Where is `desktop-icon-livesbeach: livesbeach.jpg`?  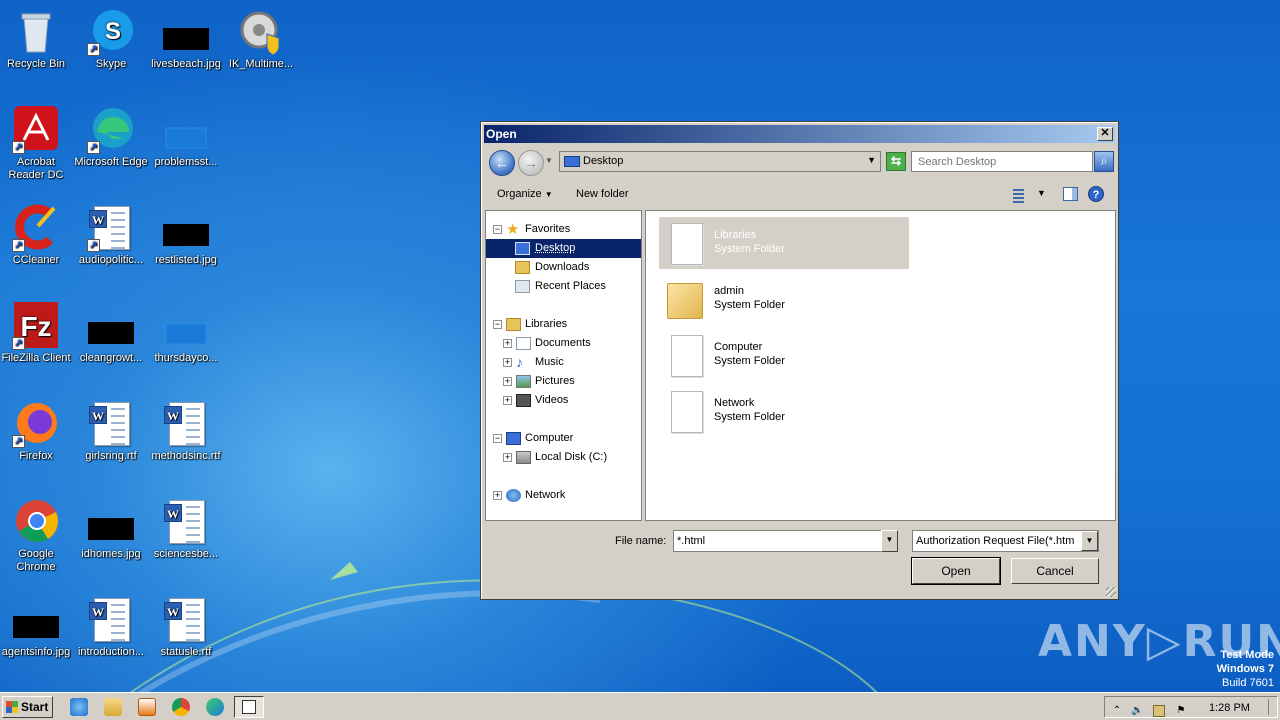
desktop-icon-livesbeach: livesbeach.jpg is located at coordinates (186, 39).